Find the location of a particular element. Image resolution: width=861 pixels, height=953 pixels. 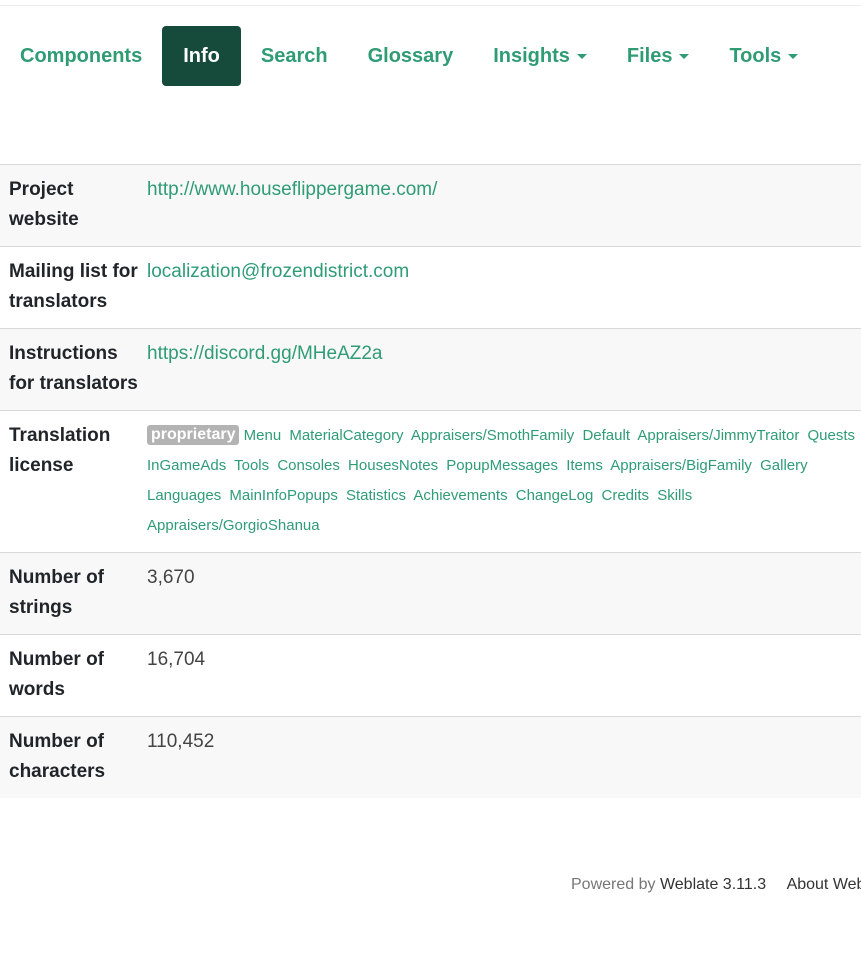

top-divider is located at coordinates (430, 5).